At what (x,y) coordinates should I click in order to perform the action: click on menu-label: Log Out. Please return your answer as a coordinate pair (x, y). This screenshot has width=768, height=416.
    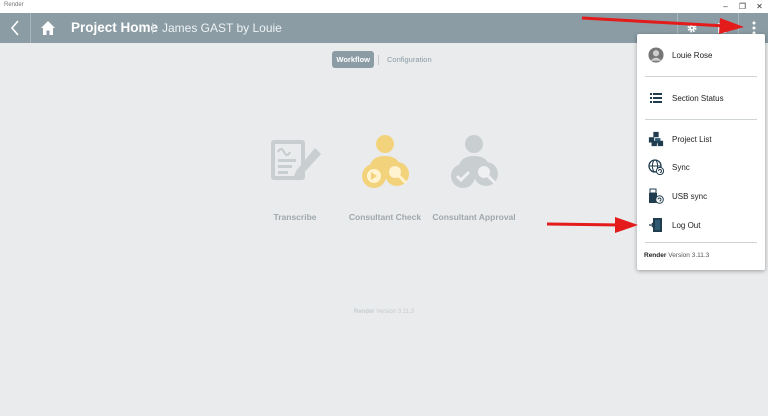
    Looking at the image, I should click on (686, 225).